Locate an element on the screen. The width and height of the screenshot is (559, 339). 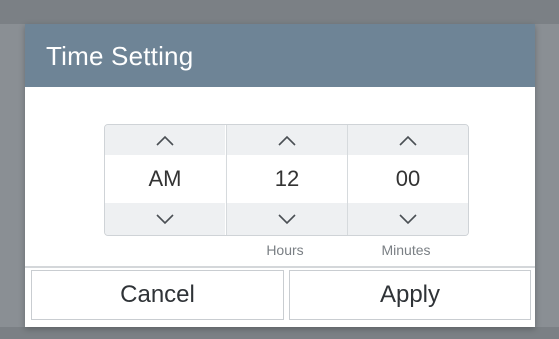
minutes-up-button is located at coordinates (408, 140).